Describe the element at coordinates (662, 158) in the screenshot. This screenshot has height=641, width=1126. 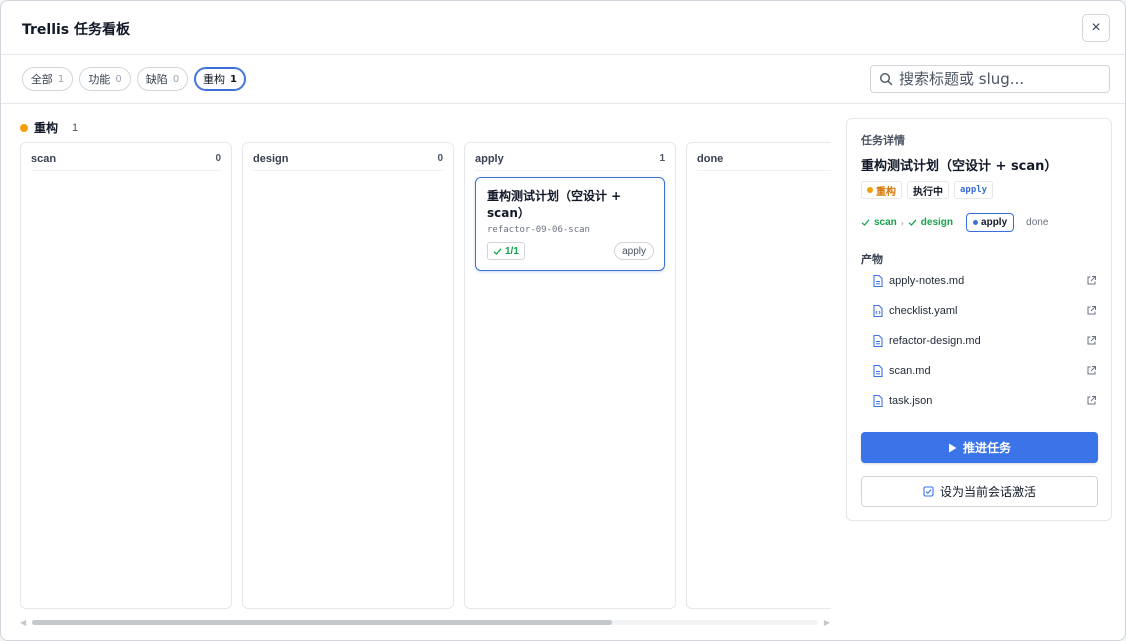
I see `column-count: 1` at that location.